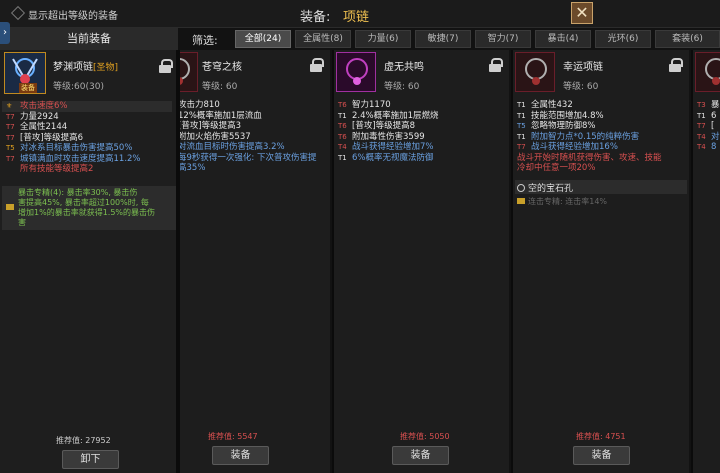 The height and width of the screenshot is (473, 720). Describe the element at coordinates (25, 73) in the screenshot. I see `current-item-icon: 装备` at that location.